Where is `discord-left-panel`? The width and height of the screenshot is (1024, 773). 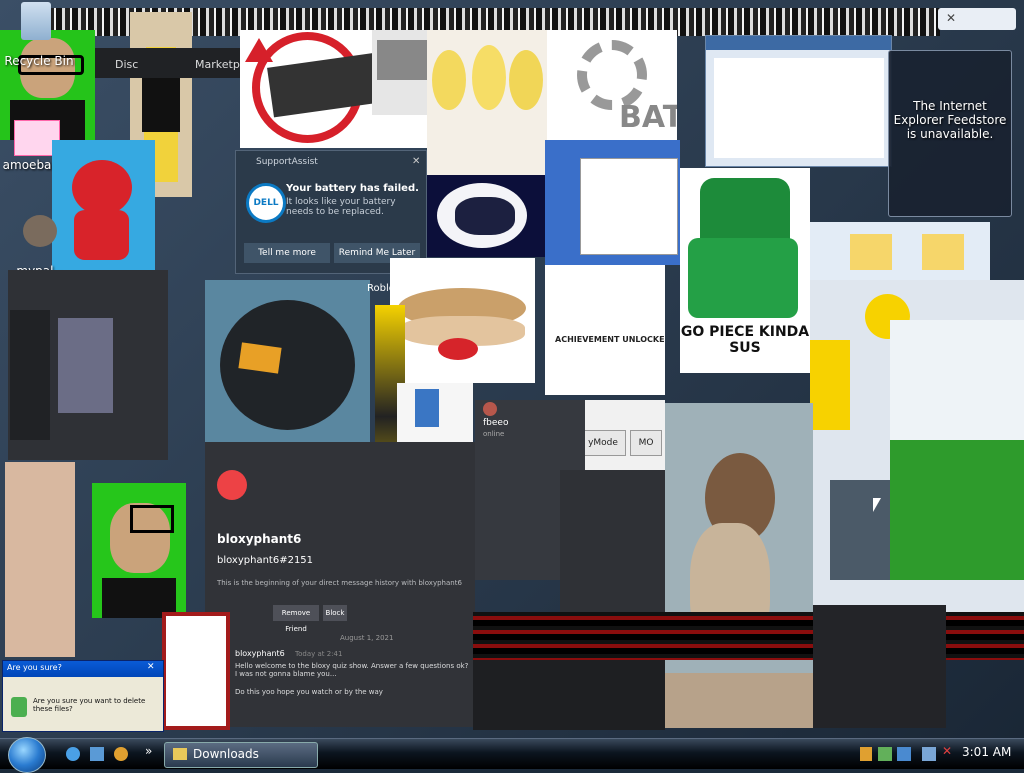
discord-left-panel is located at coordinates (88, 365).